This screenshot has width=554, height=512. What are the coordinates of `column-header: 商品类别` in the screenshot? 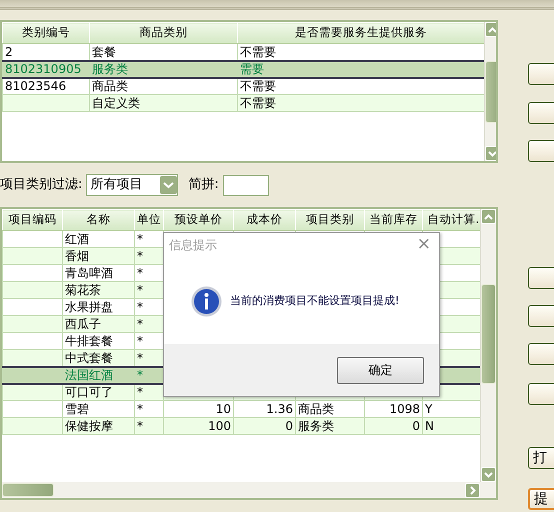 It's located at (164, 33).